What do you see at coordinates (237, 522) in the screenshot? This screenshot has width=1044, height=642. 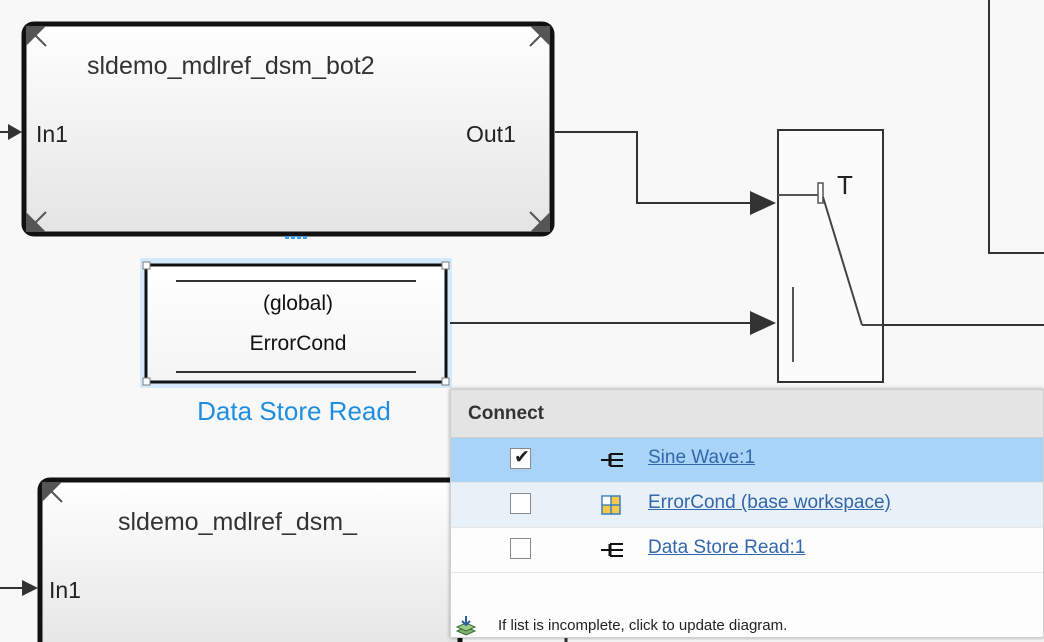 I see `bottom-model-title: sldemo_mdlref_dsm_` at bounding box center [237, 522].